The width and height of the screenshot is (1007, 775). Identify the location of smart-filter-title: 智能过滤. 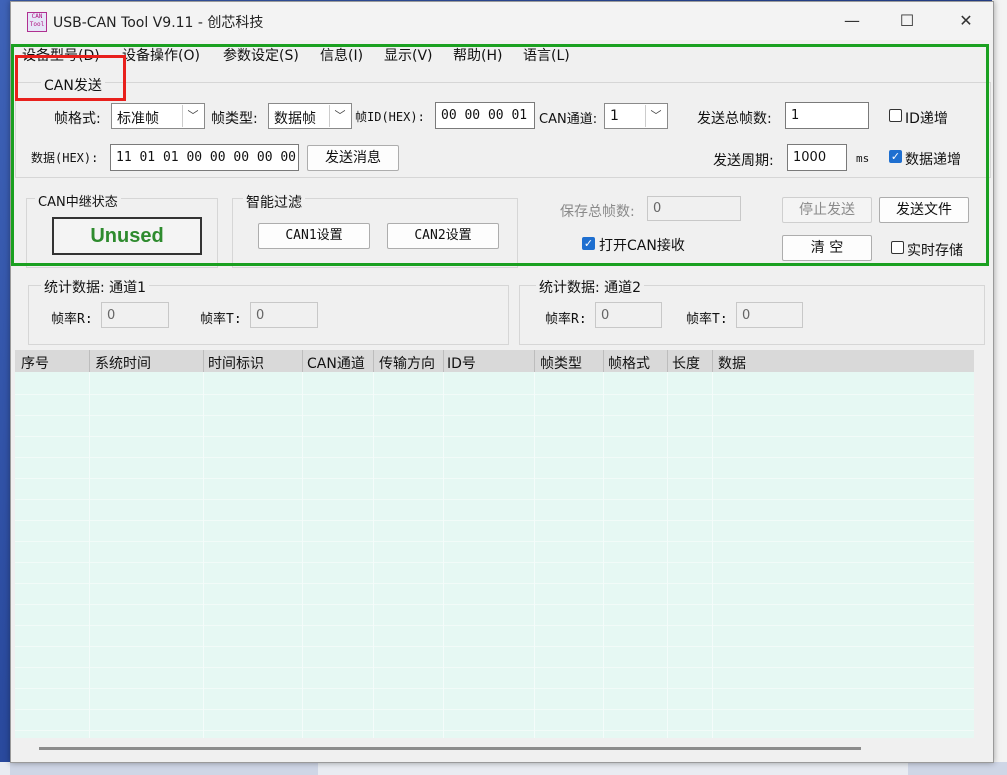
(274, 202).